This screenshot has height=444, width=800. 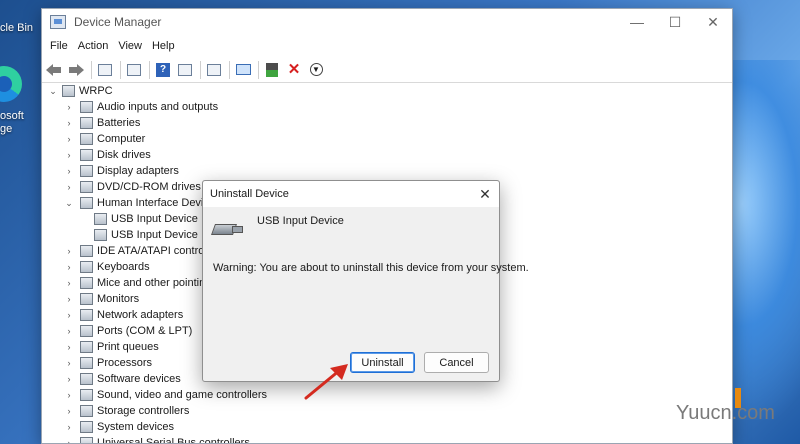 I want to click on show-hide-tree-icon, so click(x=105, y=70).